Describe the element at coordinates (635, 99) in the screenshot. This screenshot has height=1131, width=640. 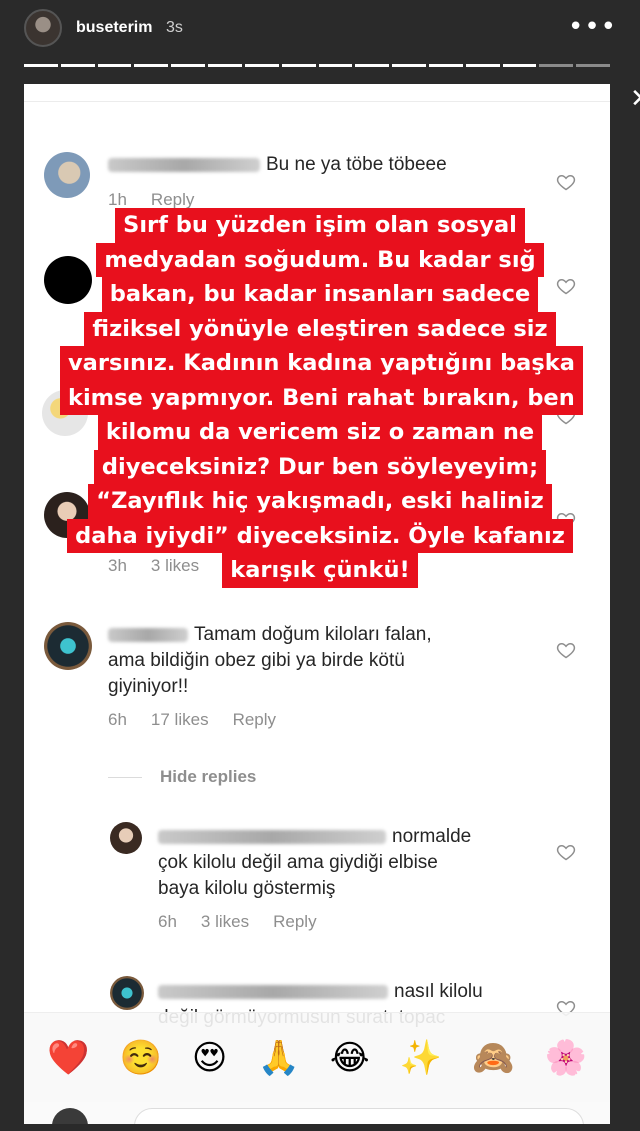
I see `close-icon: ✕` at that location.